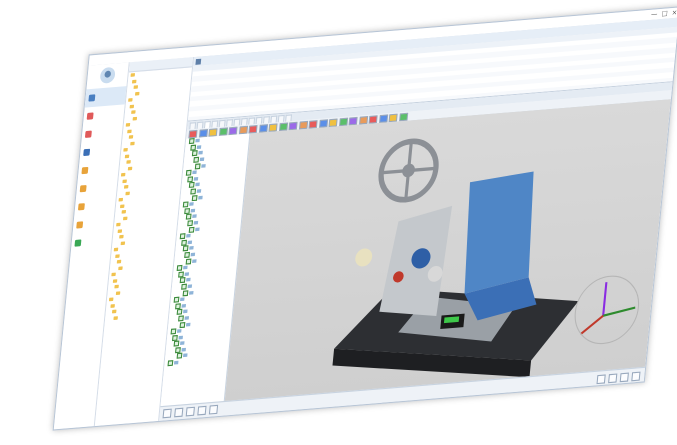 This screenshot has width=677, height=445. I want to click on minimize-button: —, so click(654, 14).